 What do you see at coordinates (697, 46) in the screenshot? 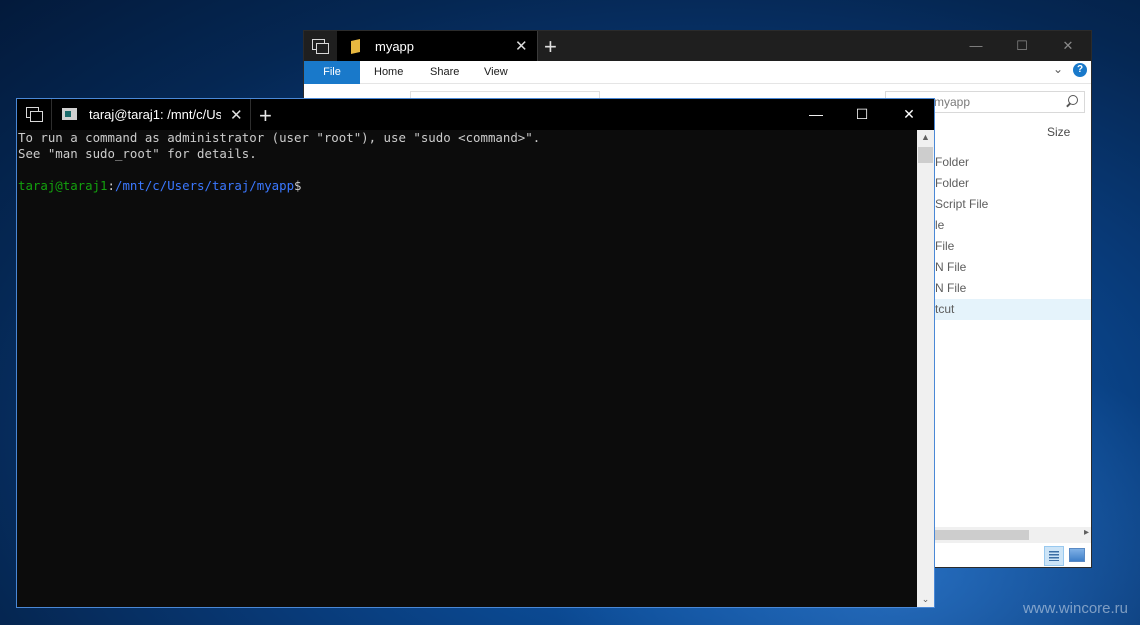
I see `explorer-titlebar: myapp ✕ + — ☐ ✕` at bounding box center [697, 46].